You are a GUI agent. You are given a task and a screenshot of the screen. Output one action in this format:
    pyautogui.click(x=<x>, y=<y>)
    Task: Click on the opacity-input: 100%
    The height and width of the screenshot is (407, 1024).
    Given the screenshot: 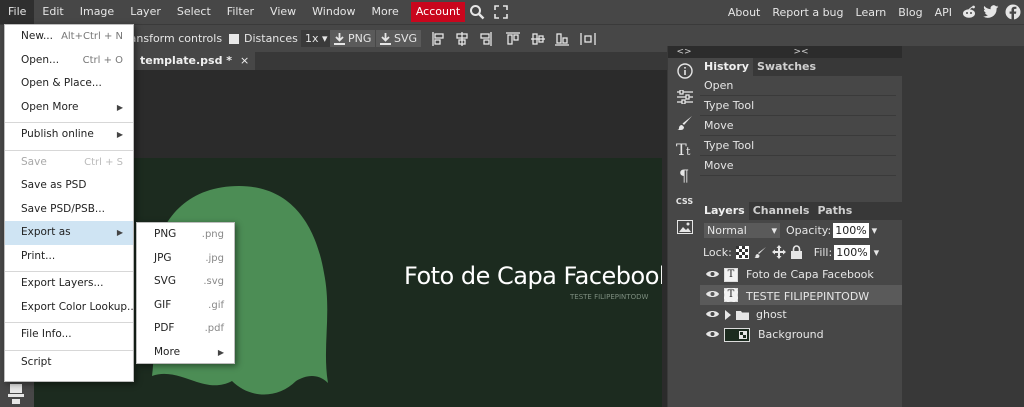 What is the action you would take?
    pyautogui.click(x=851, y=230)
    